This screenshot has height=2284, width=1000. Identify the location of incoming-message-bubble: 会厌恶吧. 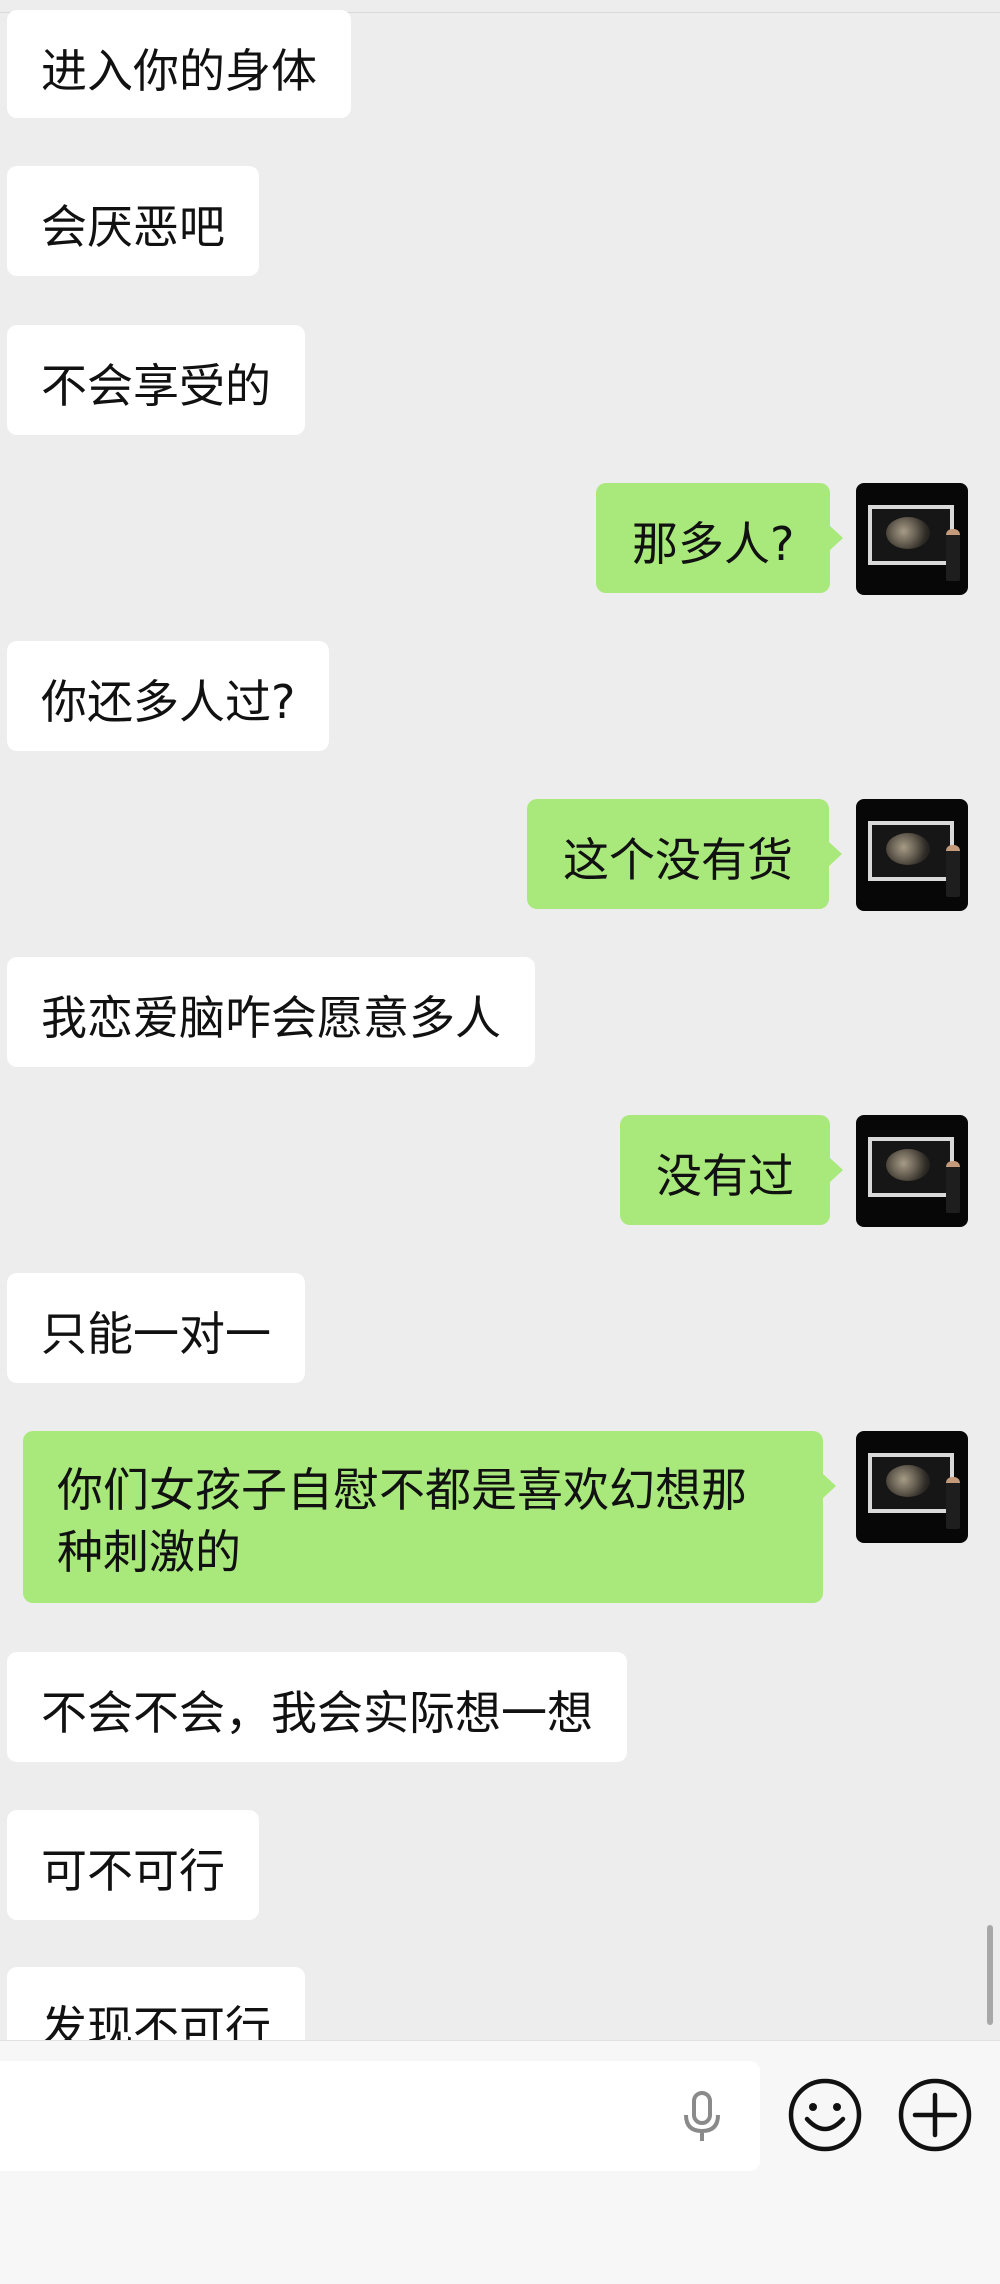
(133, 221).